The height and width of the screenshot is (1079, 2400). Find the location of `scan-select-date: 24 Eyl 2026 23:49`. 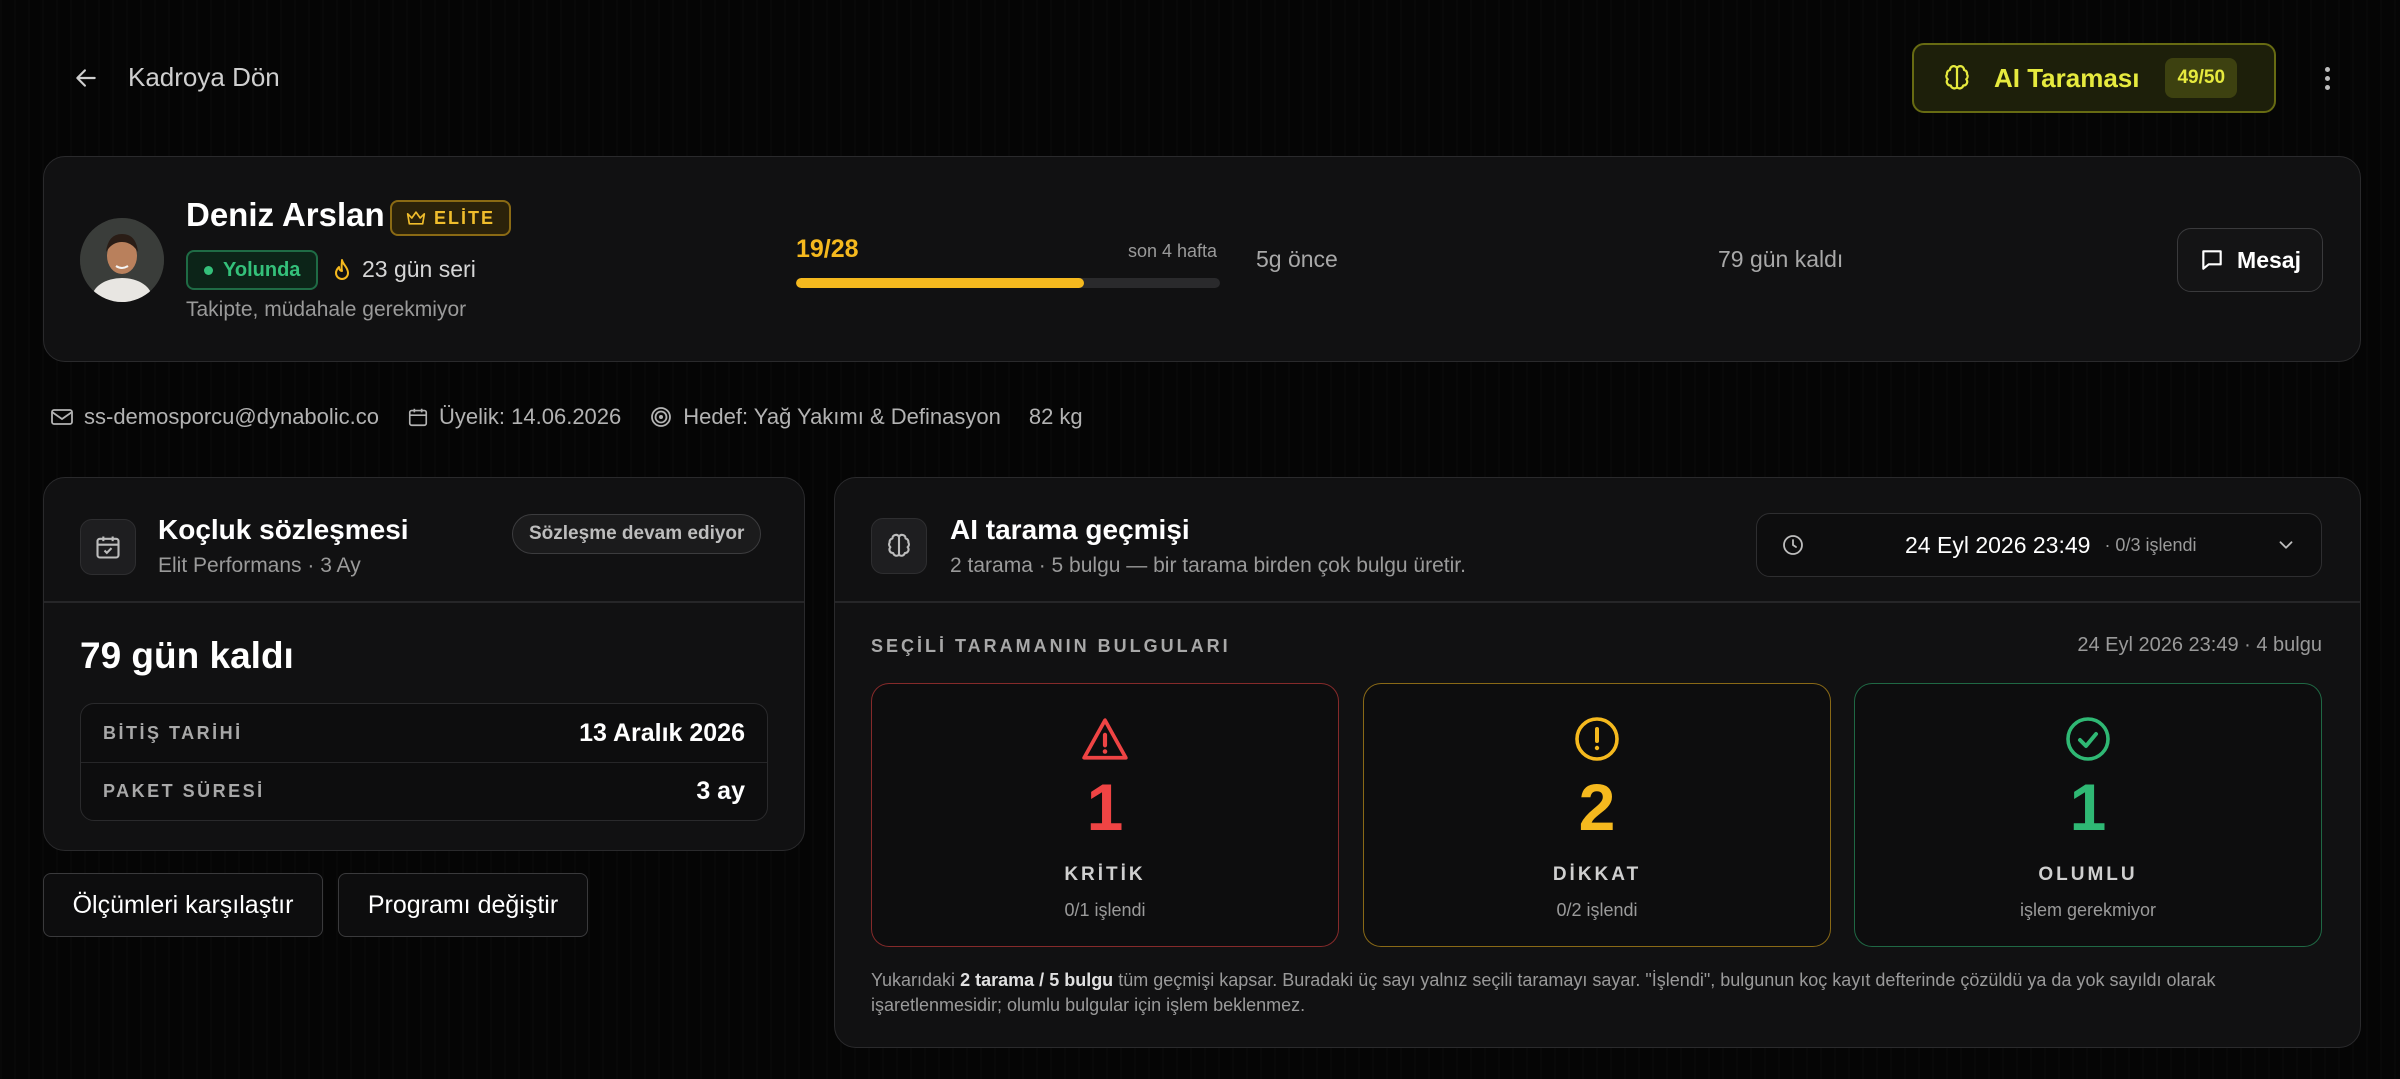

scan-select-date: 24 Eyl 2026 23:49 is located at coordinates (1998, 544).